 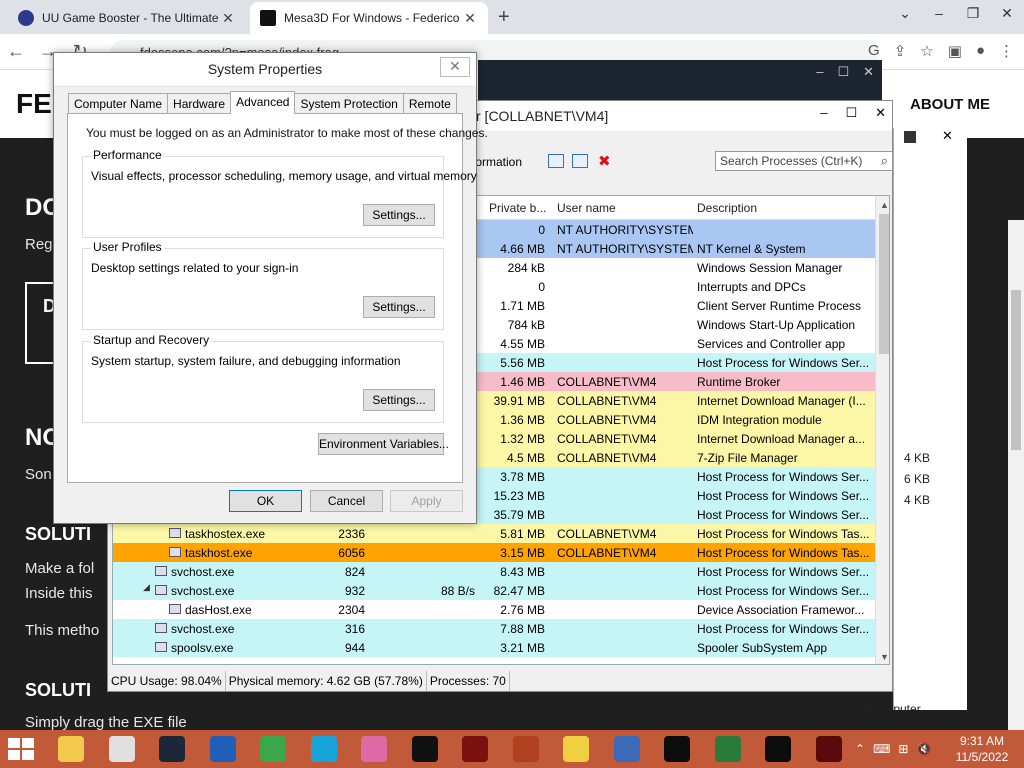 What do you see at coordinates (172, 749) in the screenshot?
I see `taskbar-app-steam` at bounding box center [172, 749].